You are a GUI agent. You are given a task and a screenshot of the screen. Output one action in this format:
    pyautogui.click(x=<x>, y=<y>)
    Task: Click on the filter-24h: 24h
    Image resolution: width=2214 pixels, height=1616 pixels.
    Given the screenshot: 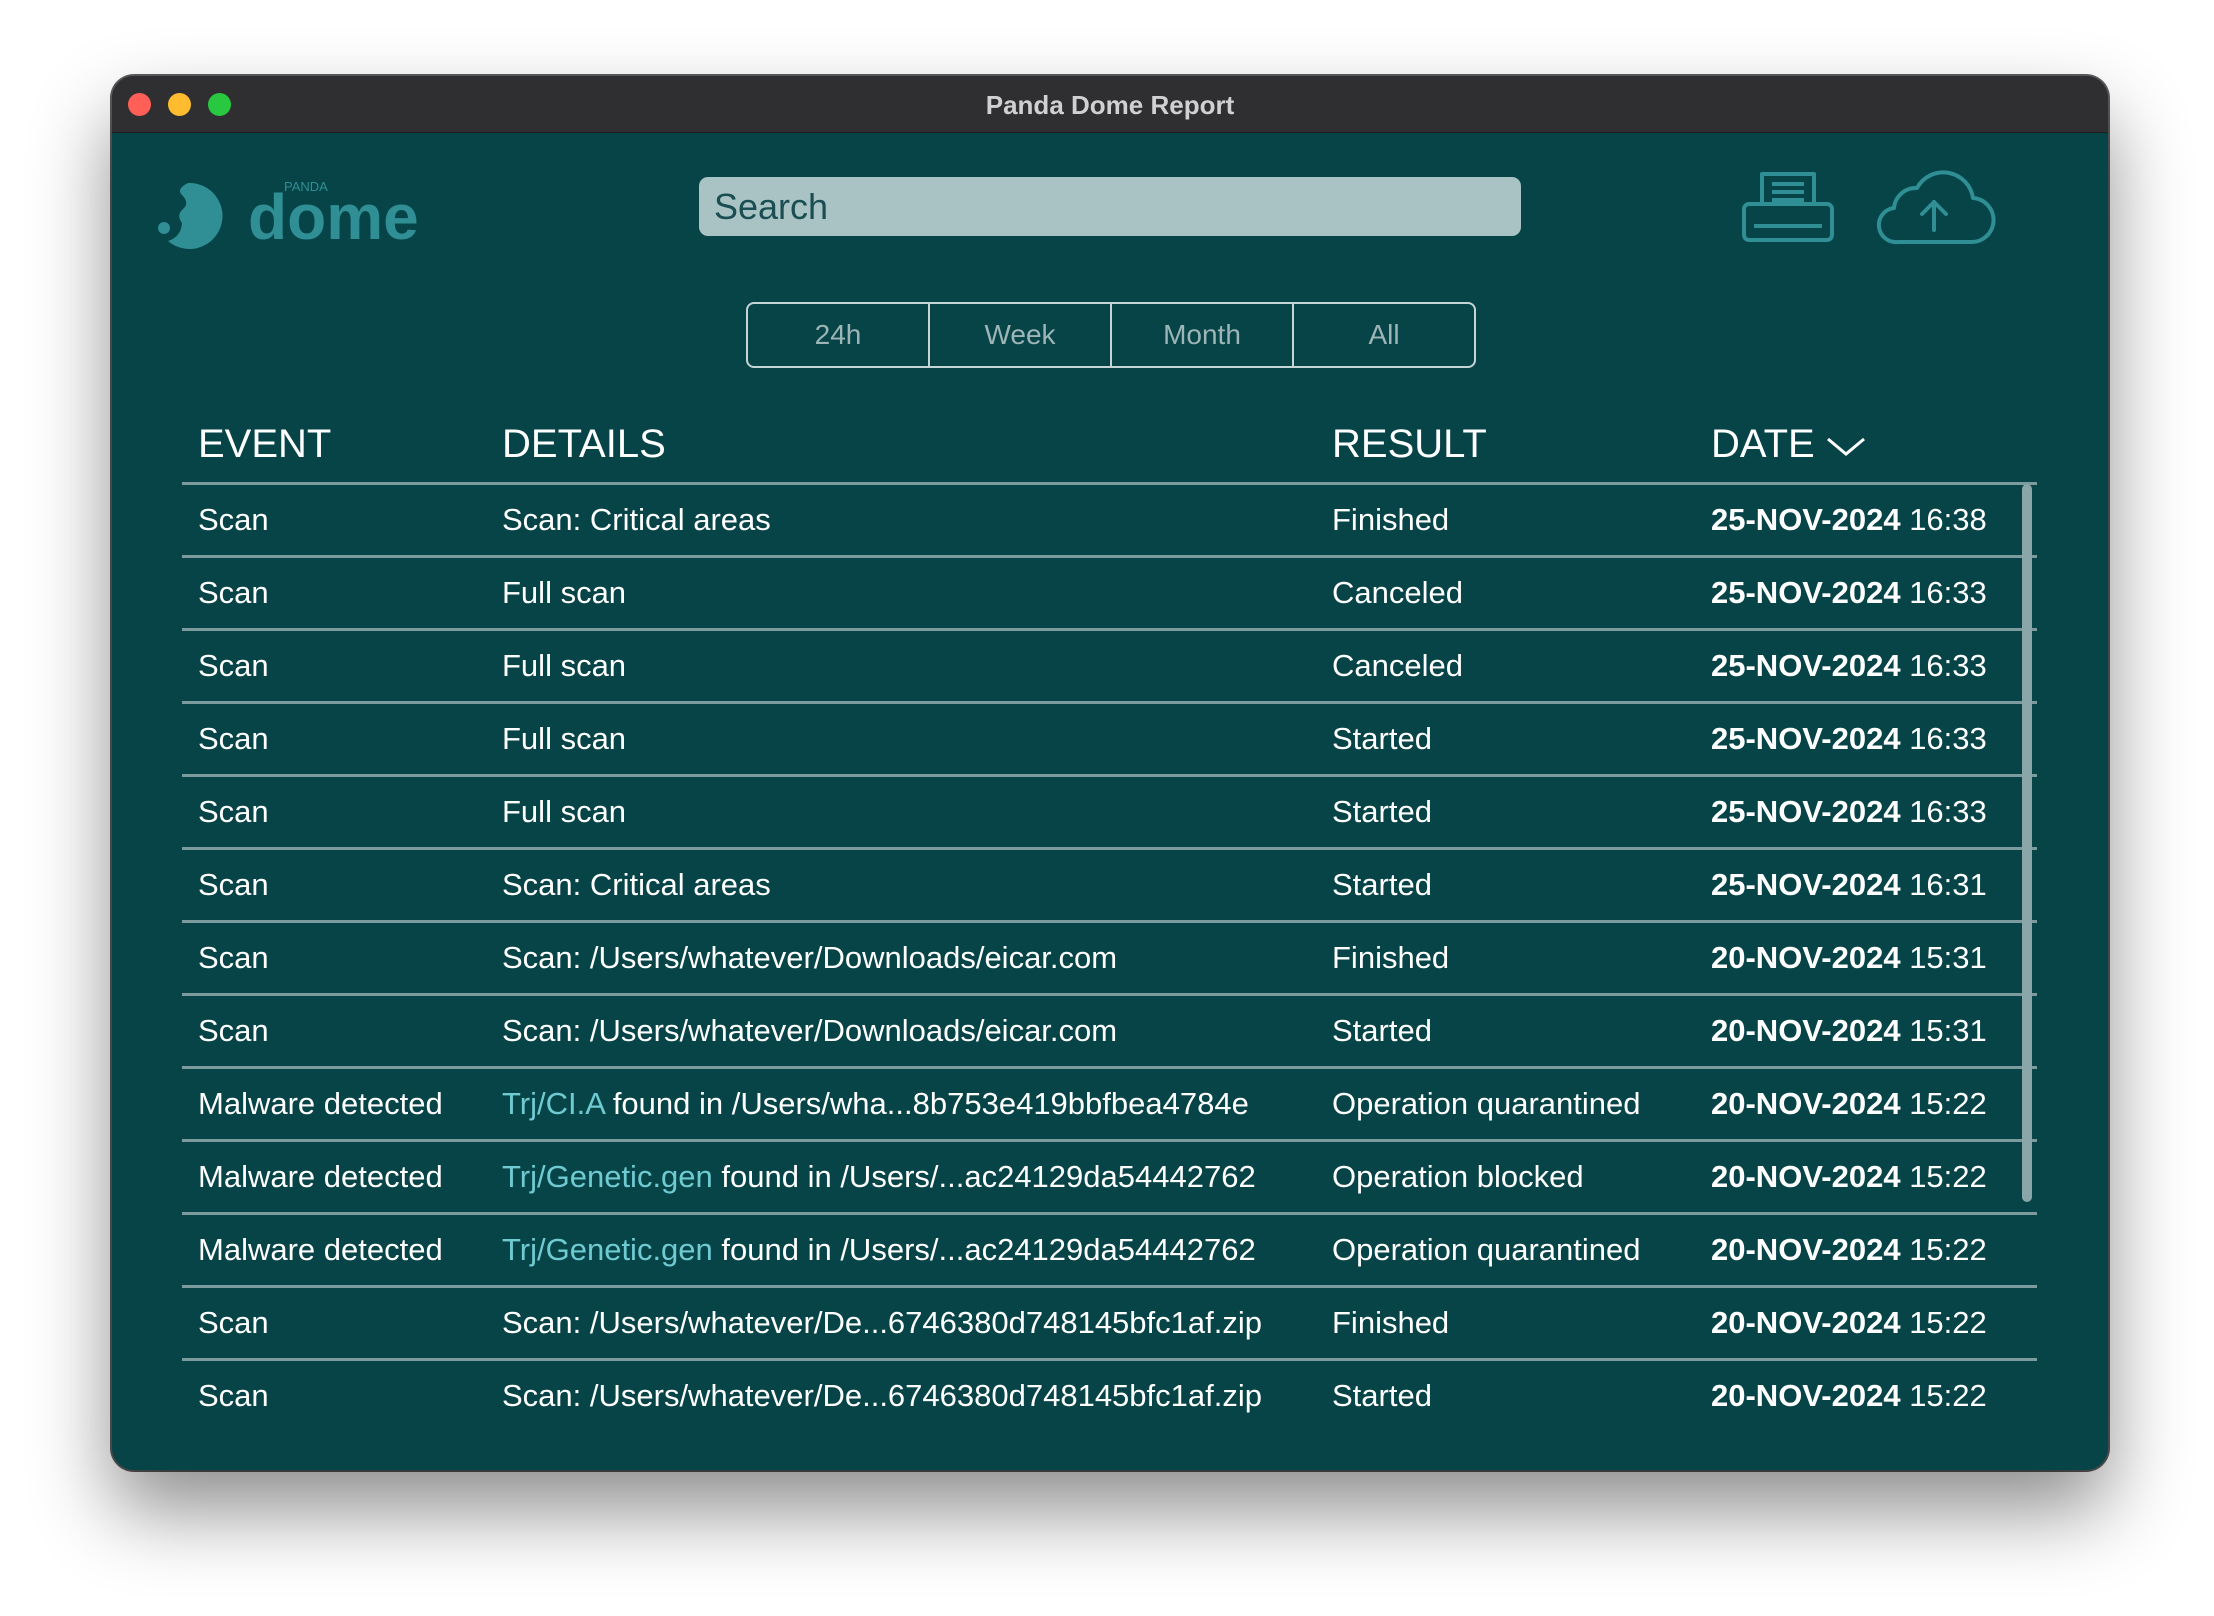 What is the action you would take?
    pyautogui.click(x=839, y=335)
    